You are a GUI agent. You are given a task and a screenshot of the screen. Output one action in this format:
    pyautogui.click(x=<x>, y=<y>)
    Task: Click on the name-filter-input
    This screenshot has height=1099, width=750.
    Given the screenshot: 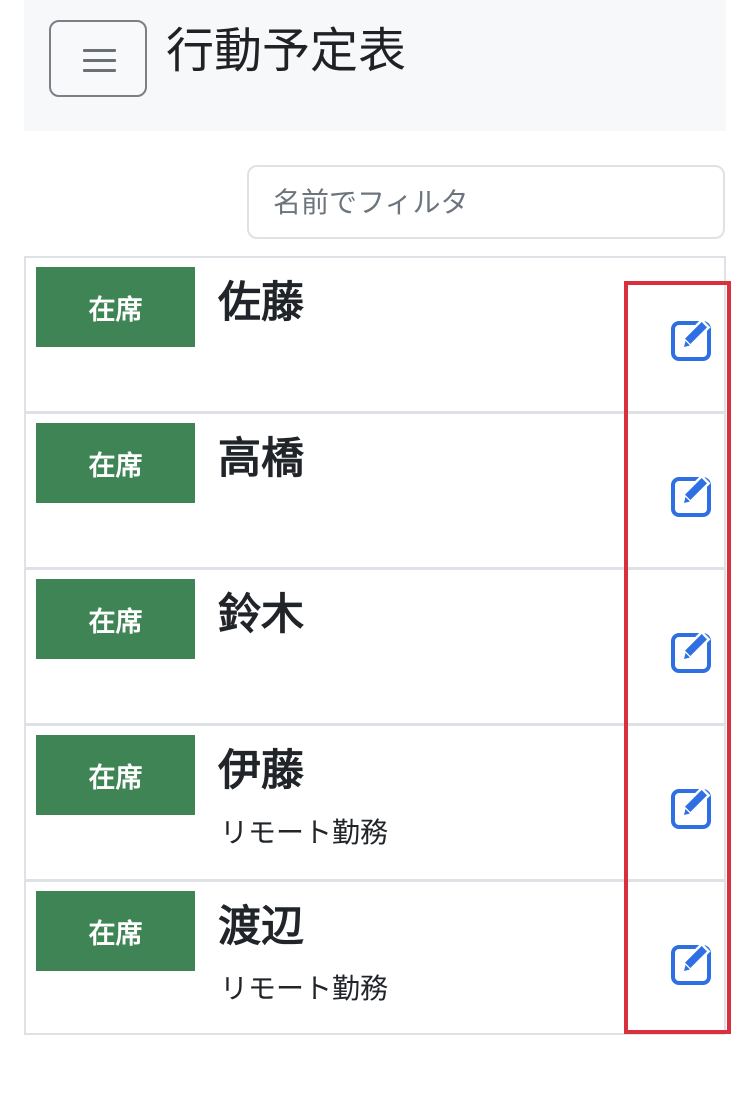 What is the action you would take?
    pyautogui.click(x=486, y=202)
    